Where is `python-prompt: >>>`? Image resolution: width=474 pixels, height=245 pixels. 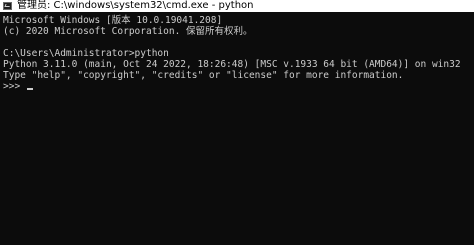 python-prompt: >>> is located at coordinates (14, 86).